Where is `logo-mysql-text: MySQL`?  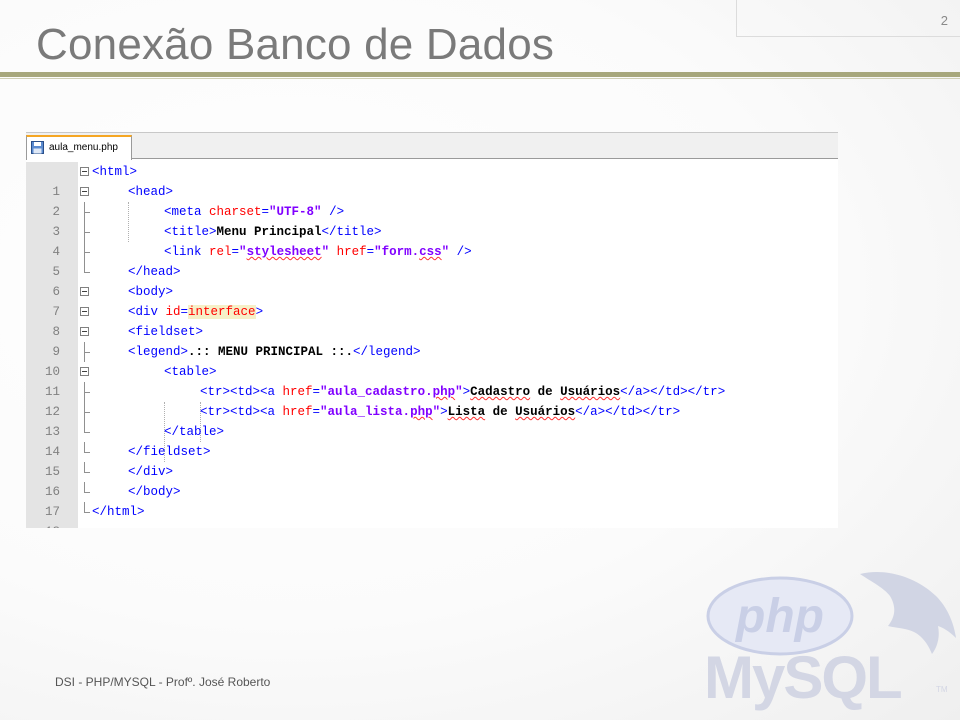 logo-mysql-text: MySQL is located at coordinates (802, 677).